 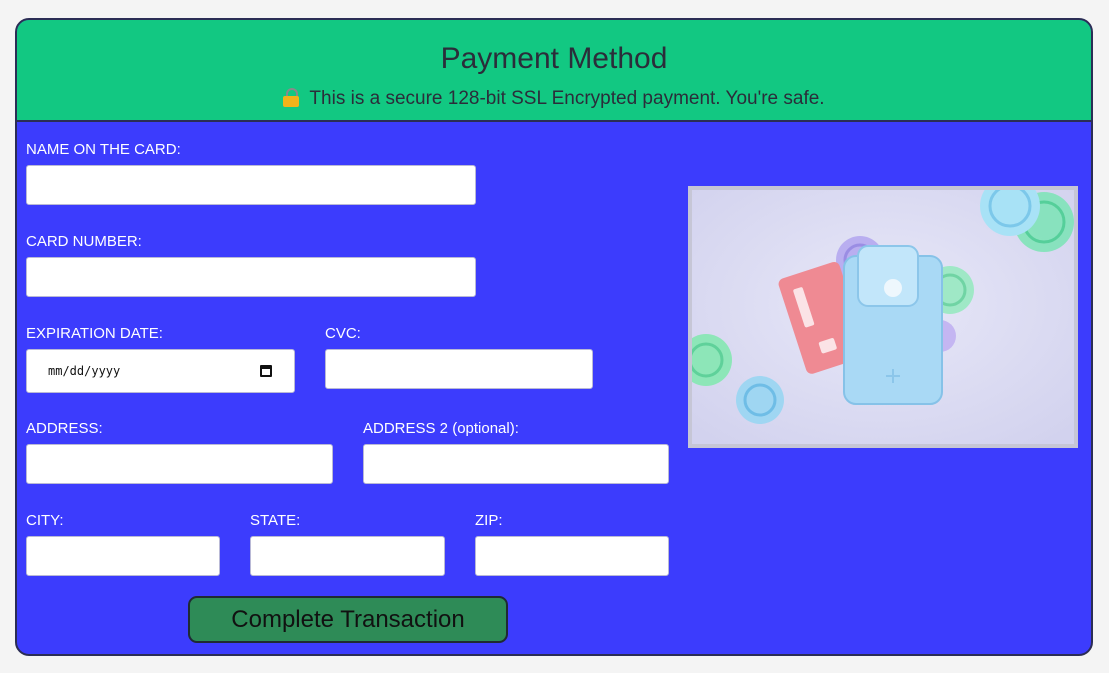 I want to click on name-on-card-label: NAME ON THE CARD:, so click(x=103, y=149).